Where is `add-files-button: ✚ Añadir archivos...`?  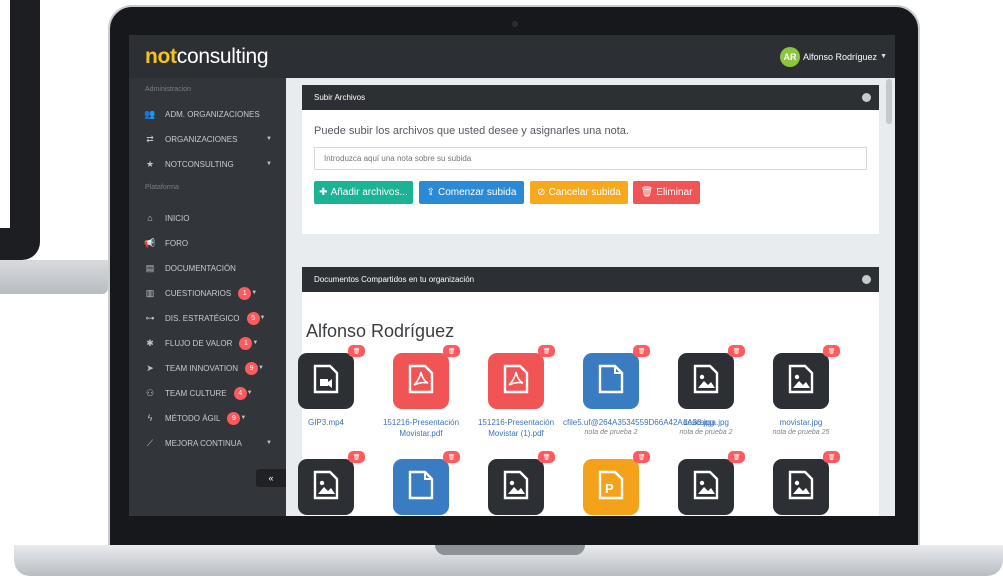 add-files-button: ✚ Añadir archivos... is located at coordinates (363, 192).